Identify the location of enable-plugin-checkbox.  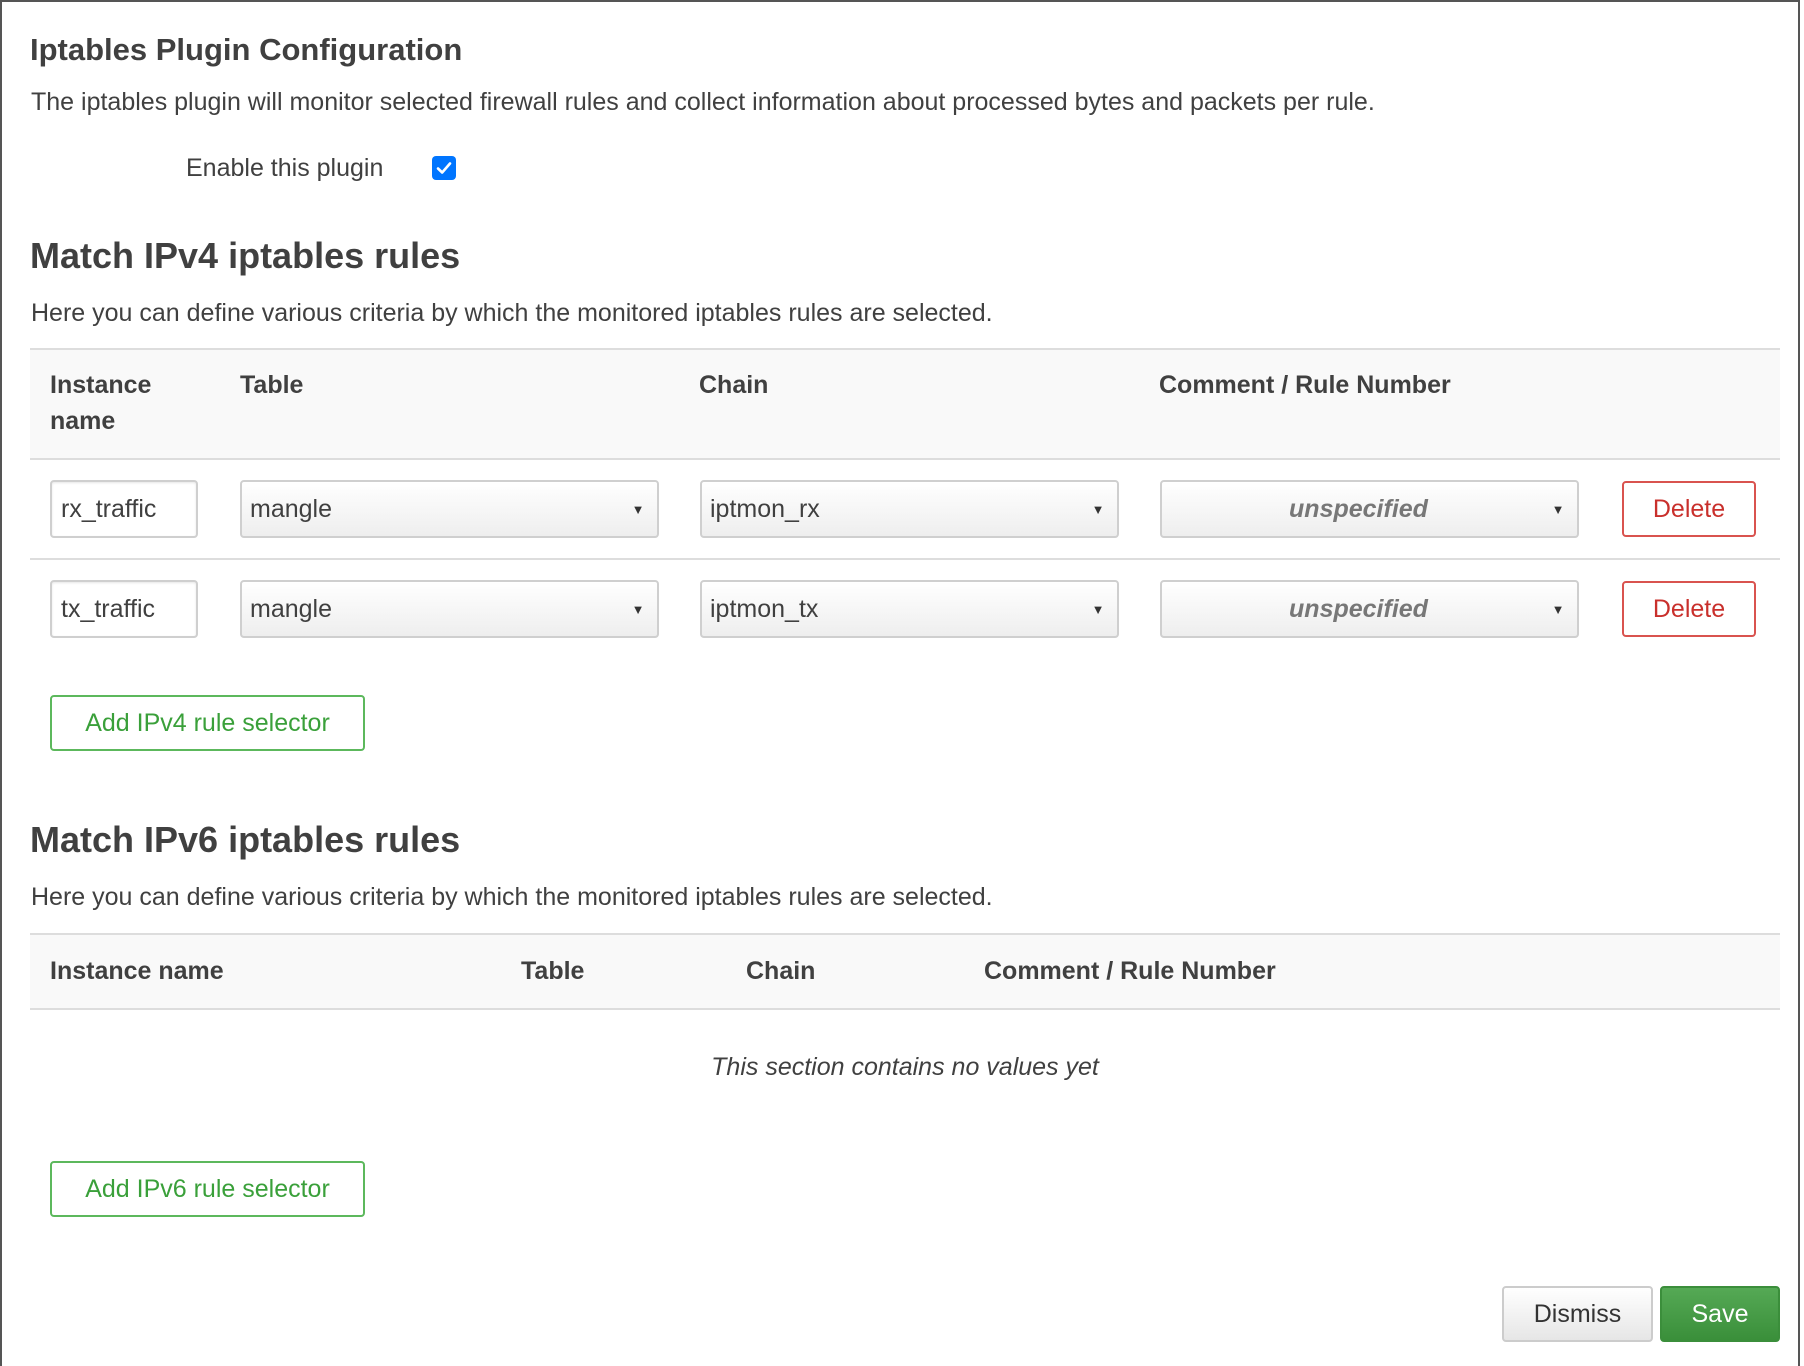
(444, 168).